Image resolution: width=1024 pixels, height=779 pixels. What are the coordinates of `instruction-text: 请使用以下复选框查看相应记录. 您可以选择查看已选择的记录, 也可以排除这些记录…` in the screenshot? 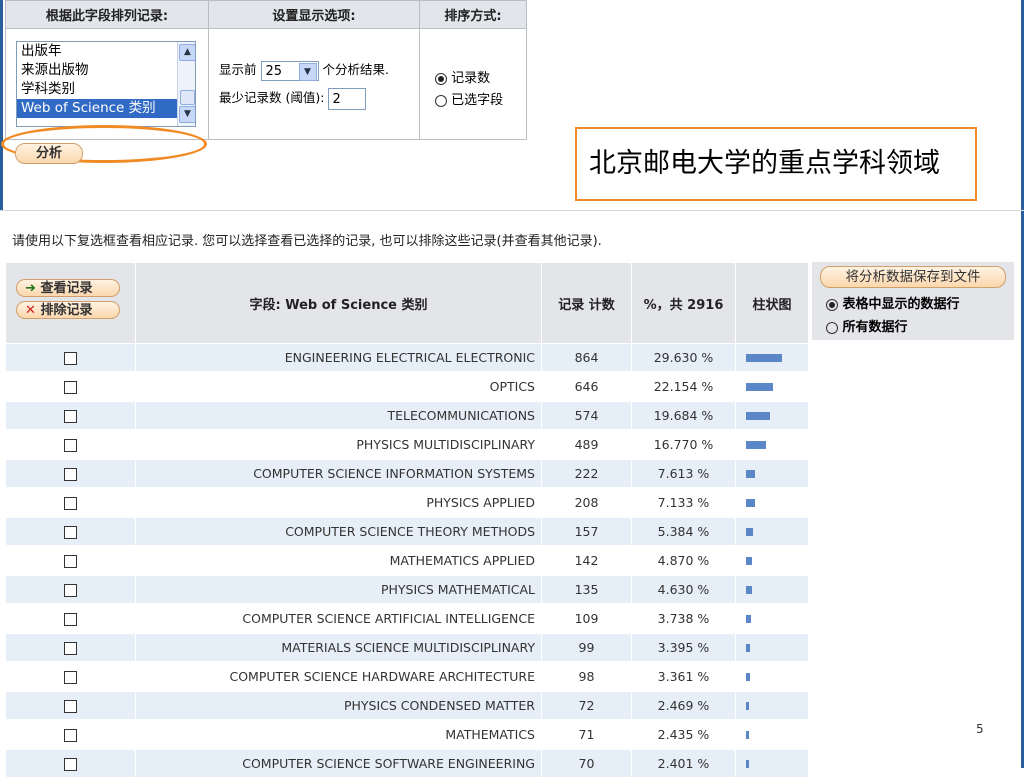 It's located at (307, 241).